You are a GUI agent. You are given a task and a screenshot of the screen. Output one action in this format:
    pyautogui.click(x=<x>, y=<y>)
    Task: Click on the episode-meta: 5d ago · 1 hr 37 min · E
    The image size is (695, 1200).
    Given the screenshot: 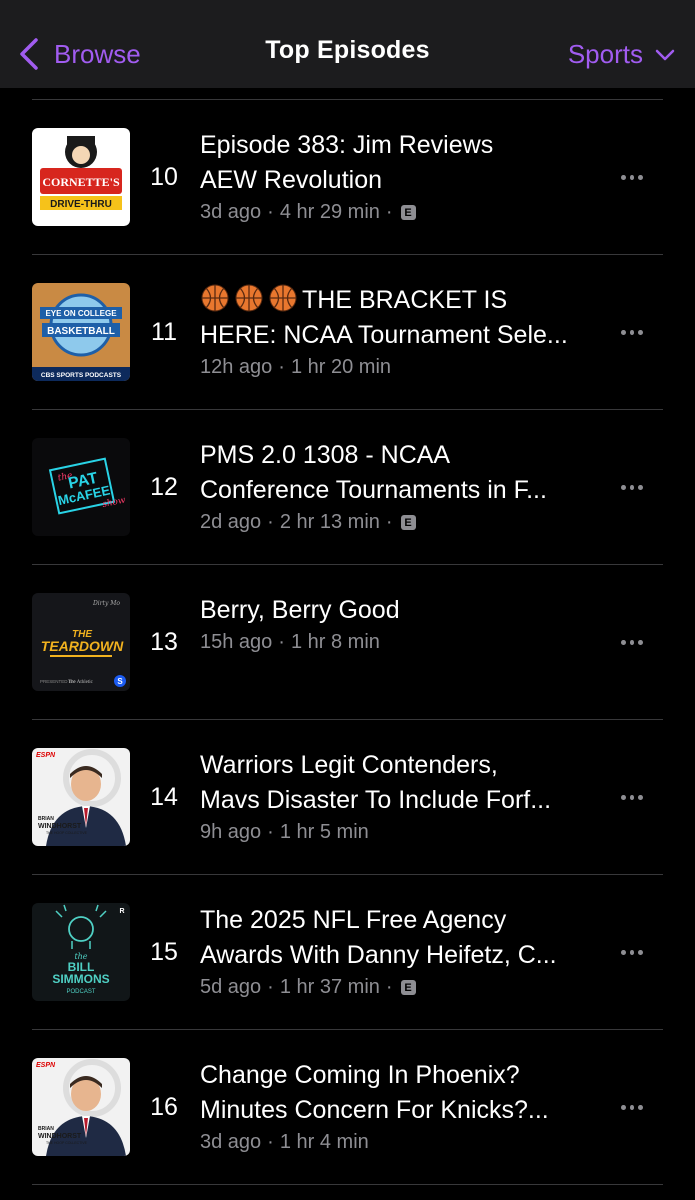 What is the action you would take?
    pyautogui.click(x=402, y=987)
    